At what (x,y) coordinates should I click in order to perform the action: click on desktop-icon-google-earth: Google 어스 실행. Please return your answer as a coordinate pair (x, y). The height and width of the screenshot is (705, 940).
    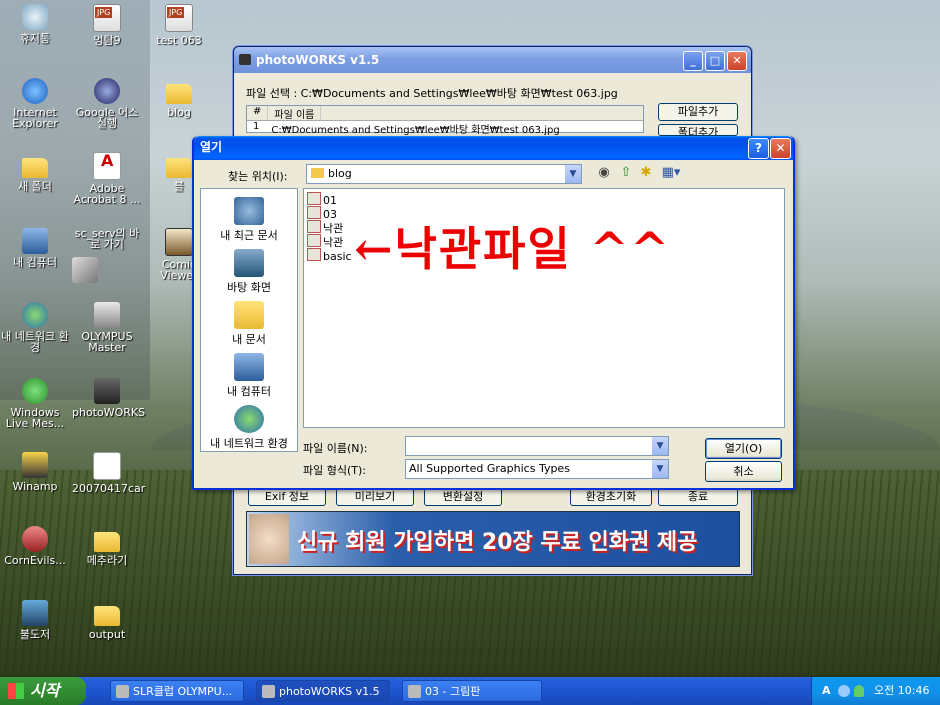
    Looking at the image, I should click on (107, 103).